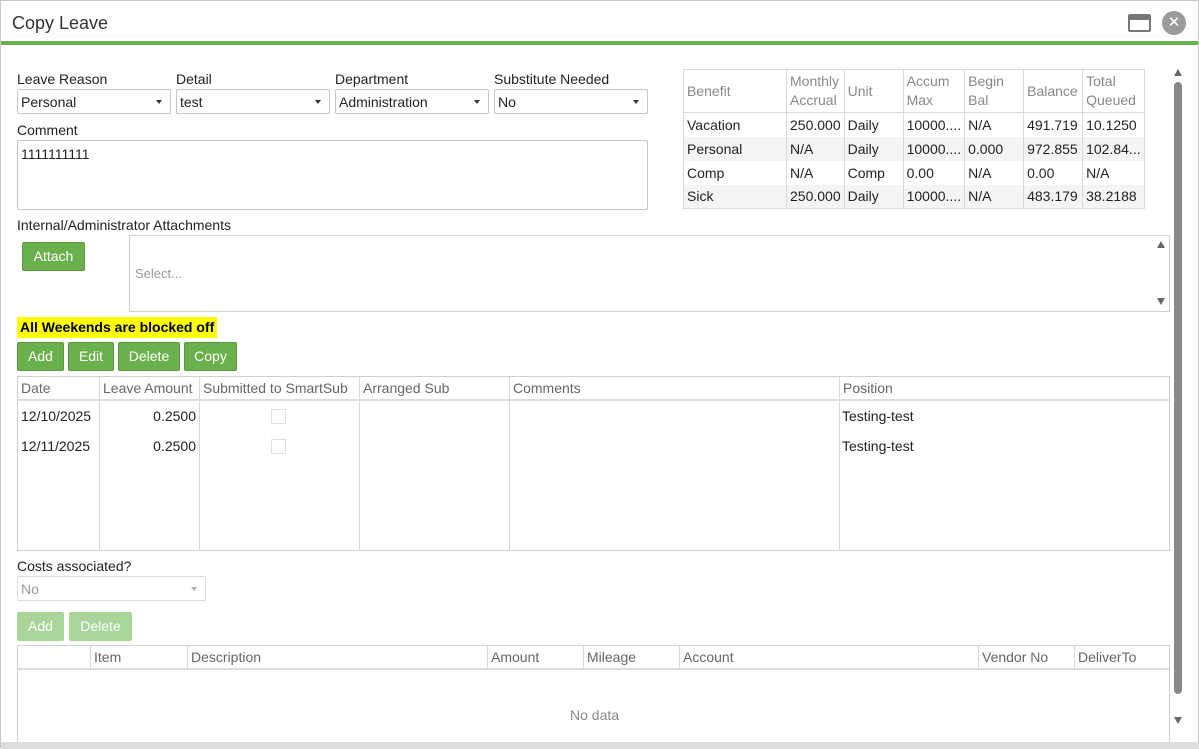  I want to click on column-header-submitted: Submitted to SmartSub, so click(279, 389).